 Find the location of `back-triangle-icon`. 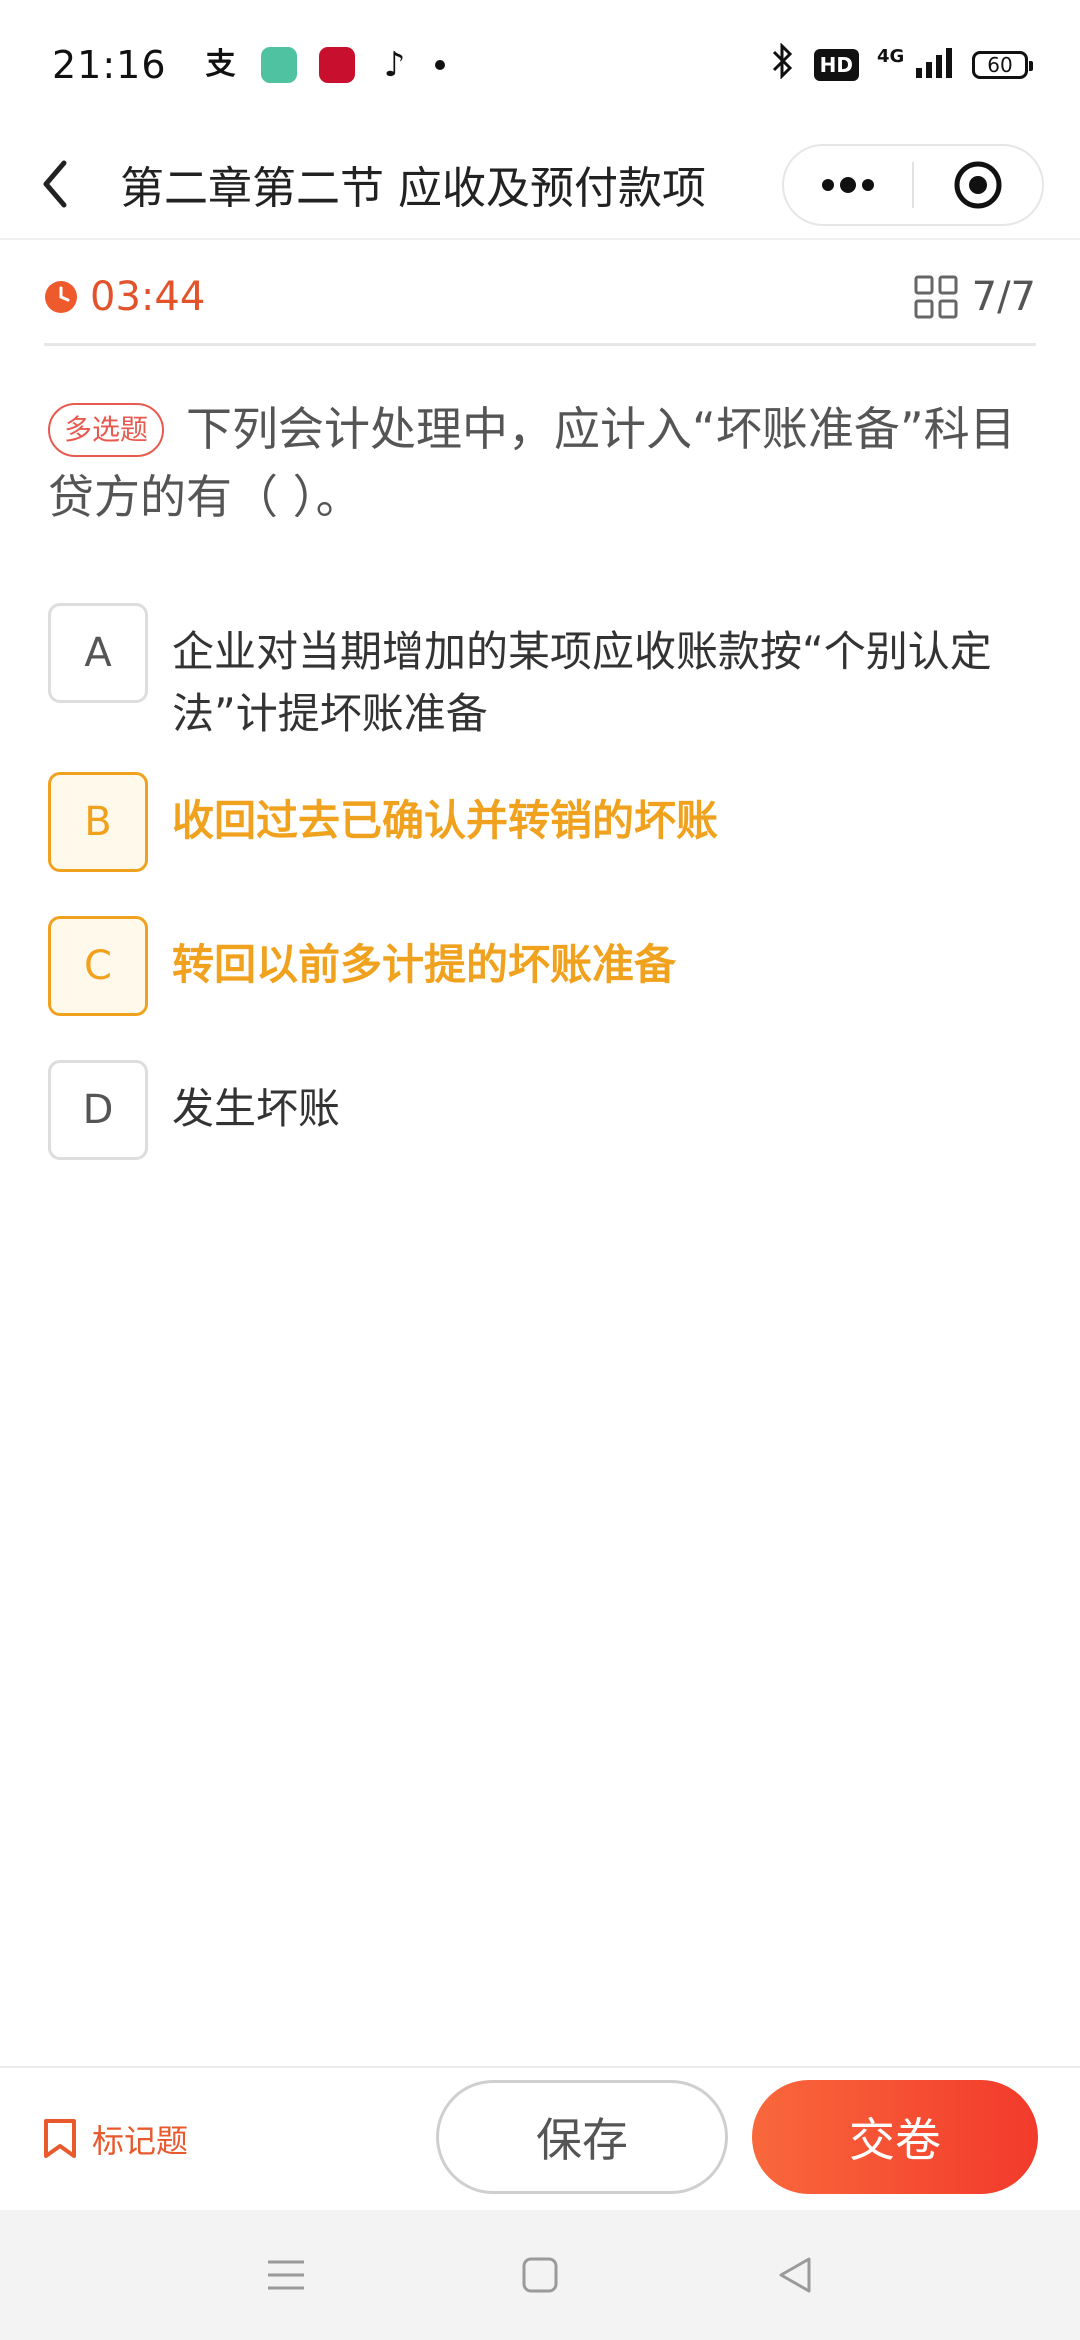

back-triangle-icon is located at coordinates (794, 2275).